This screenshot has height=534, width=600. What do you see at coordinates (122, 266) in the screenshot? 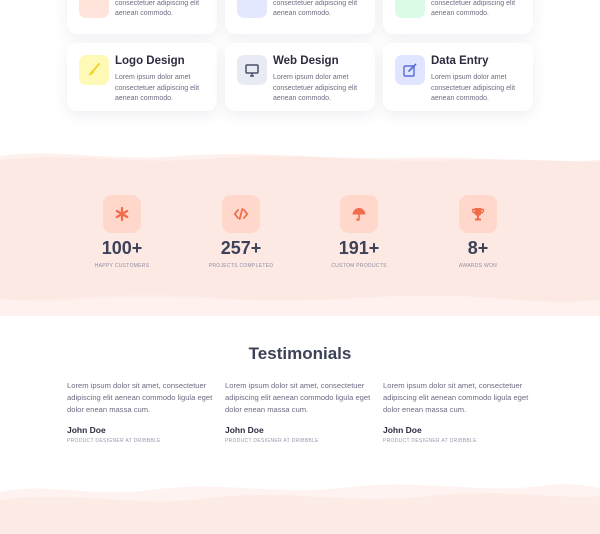
I see `stat-label: HAPPY CUSTOMERS` at bounding box center [122, 266].